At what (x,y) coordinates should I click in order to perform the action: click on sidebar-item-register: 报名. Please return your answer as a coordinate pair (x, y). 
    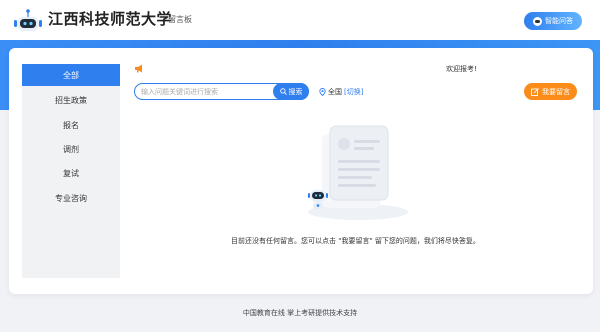
    Looking at the image, I should click on (71, 125).